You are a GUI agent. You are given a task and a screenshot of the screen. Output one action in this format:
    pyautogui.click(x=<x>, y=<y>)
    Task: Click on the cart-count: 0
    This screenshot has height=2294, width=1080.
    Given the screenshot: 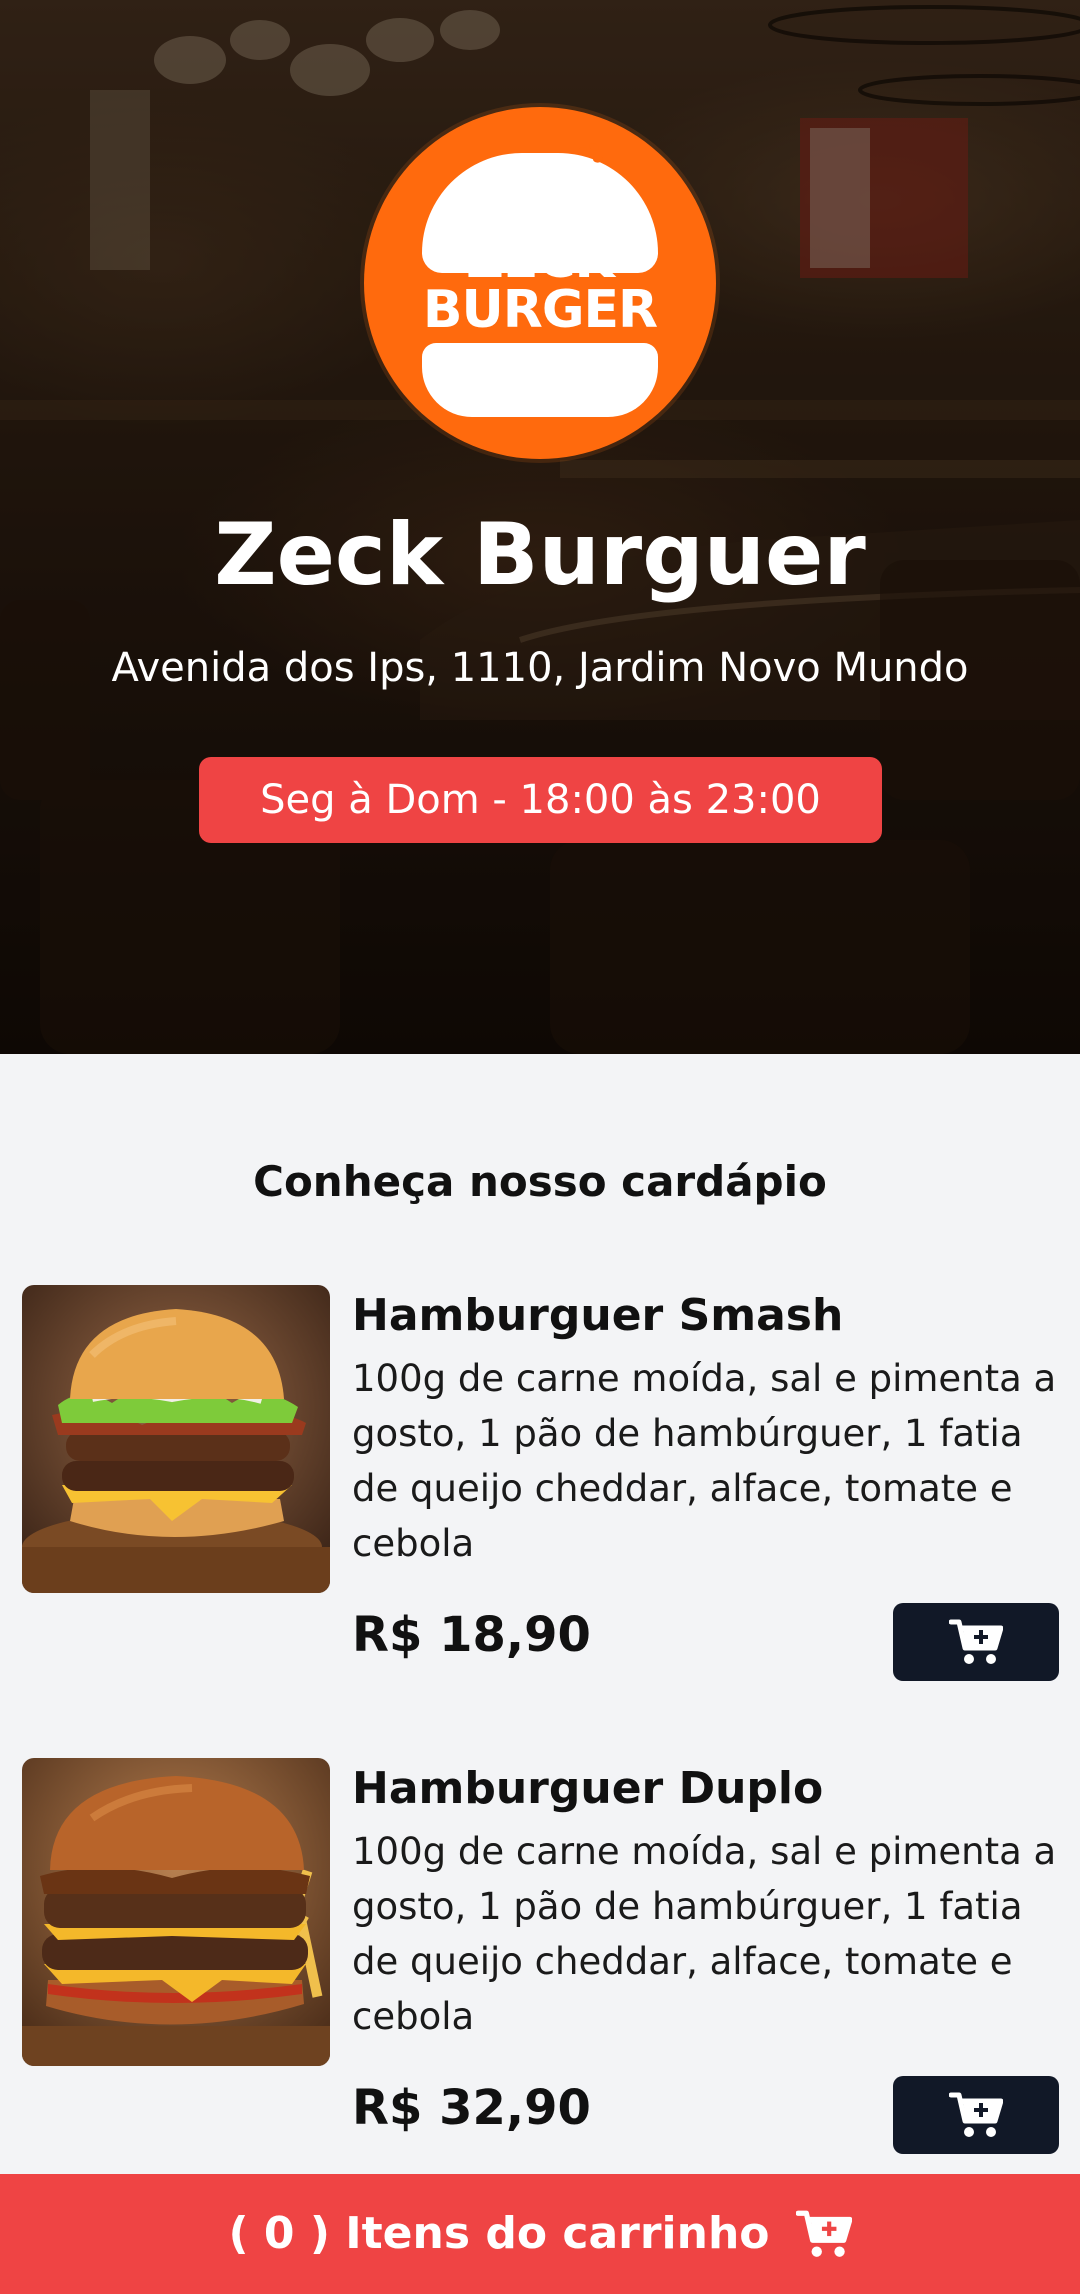 What is the action you would take?
    pyautogui.click(x=279, y=2233)
    